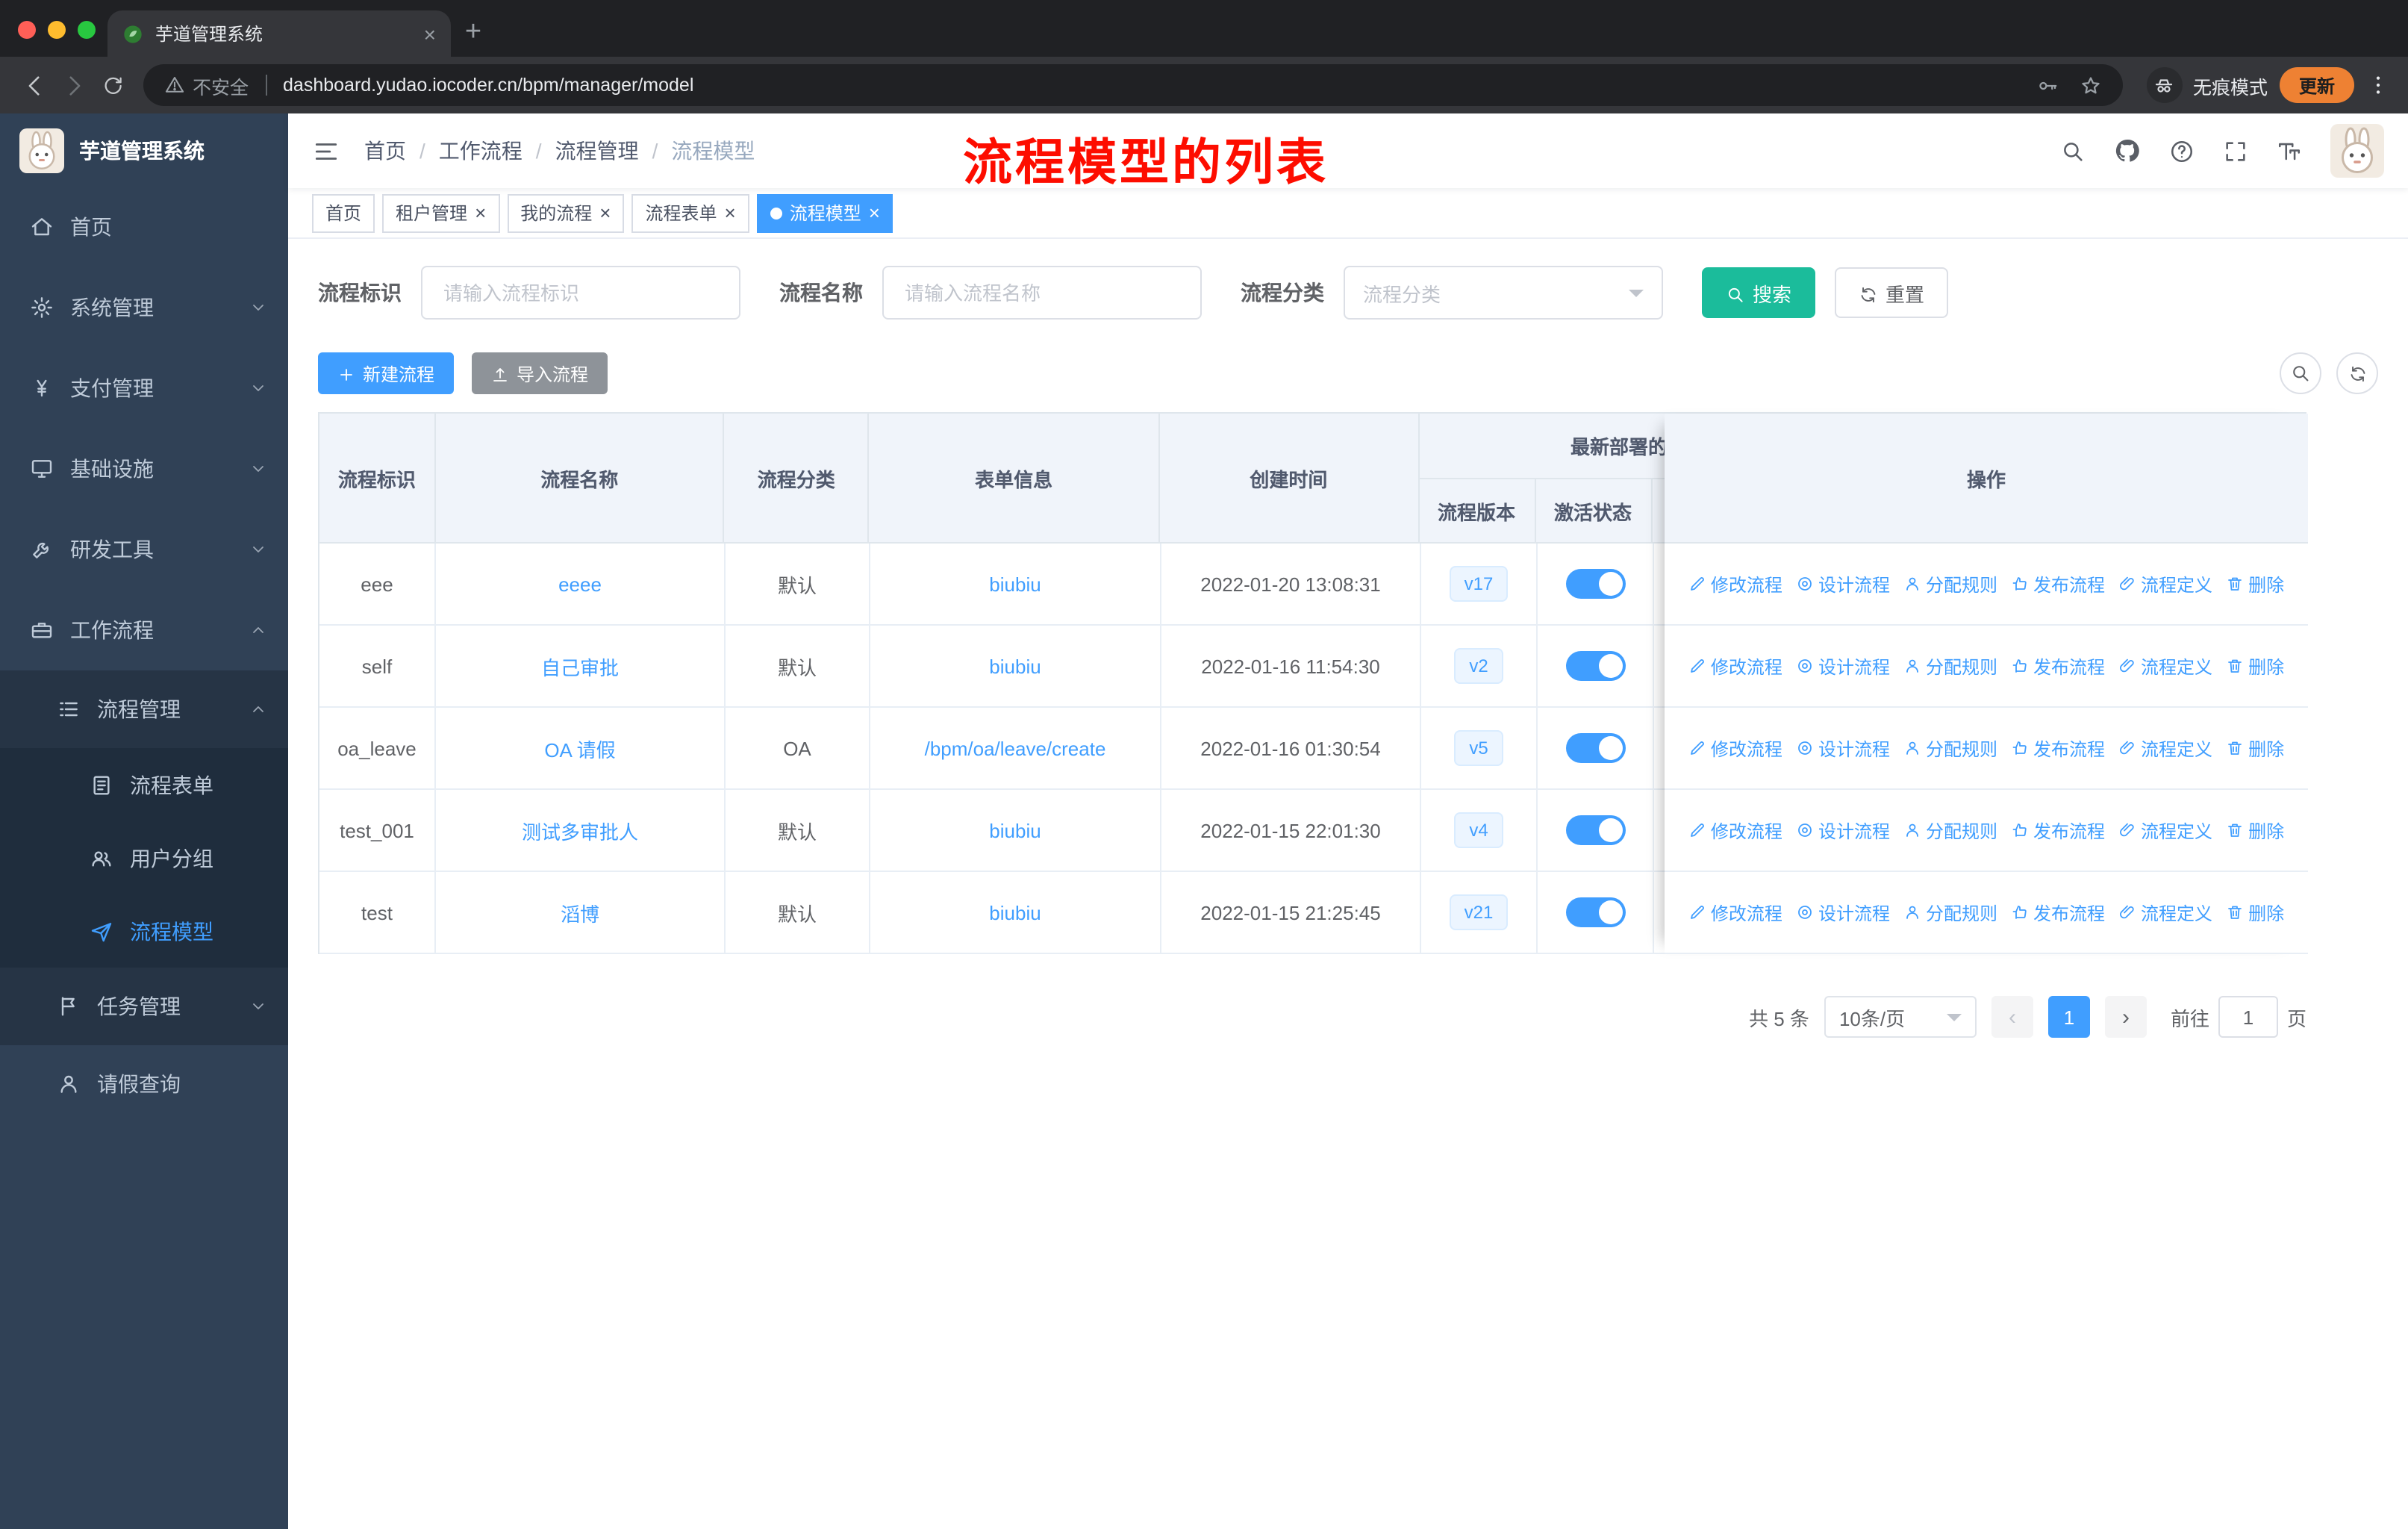 Image resolution: width=2408 pixels, height=1529 pixels. What do you see at coordinates (279, 33) in the screenshot?
I see `browser-tab: 芋道管理系统 ×` at bounding box center [279, 33].